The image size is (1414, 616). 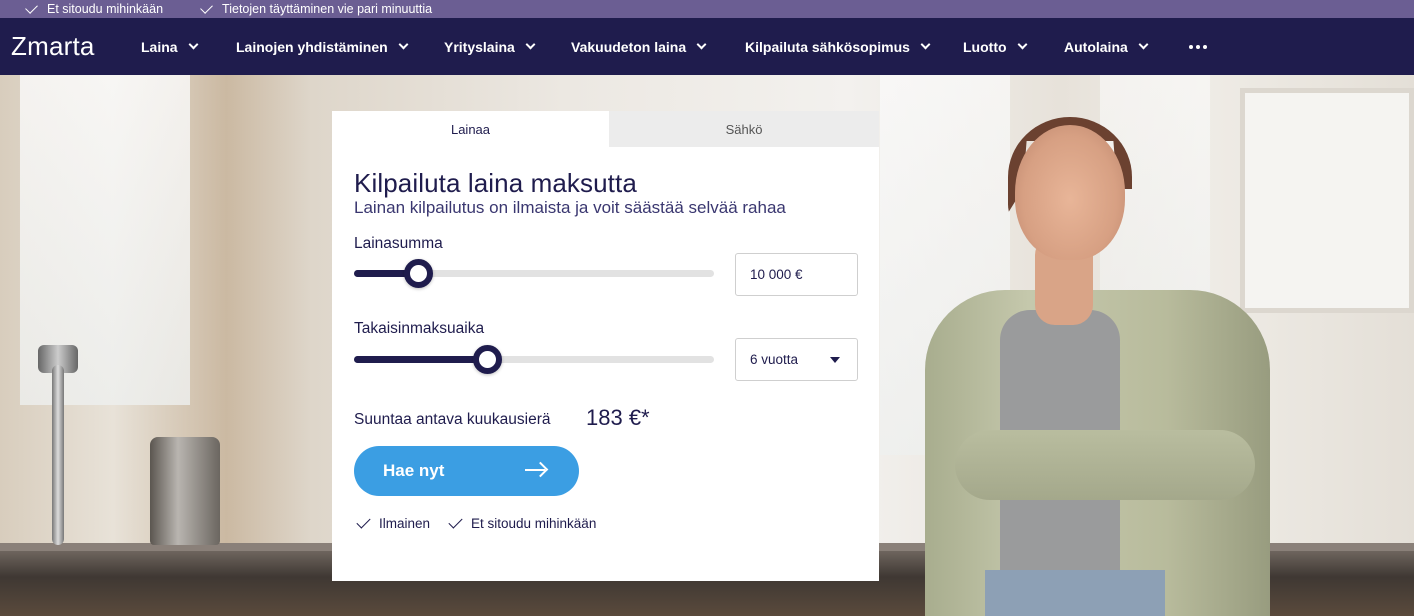 I want to click on nav-item-laina: Laina, so click(x=170, y=46).